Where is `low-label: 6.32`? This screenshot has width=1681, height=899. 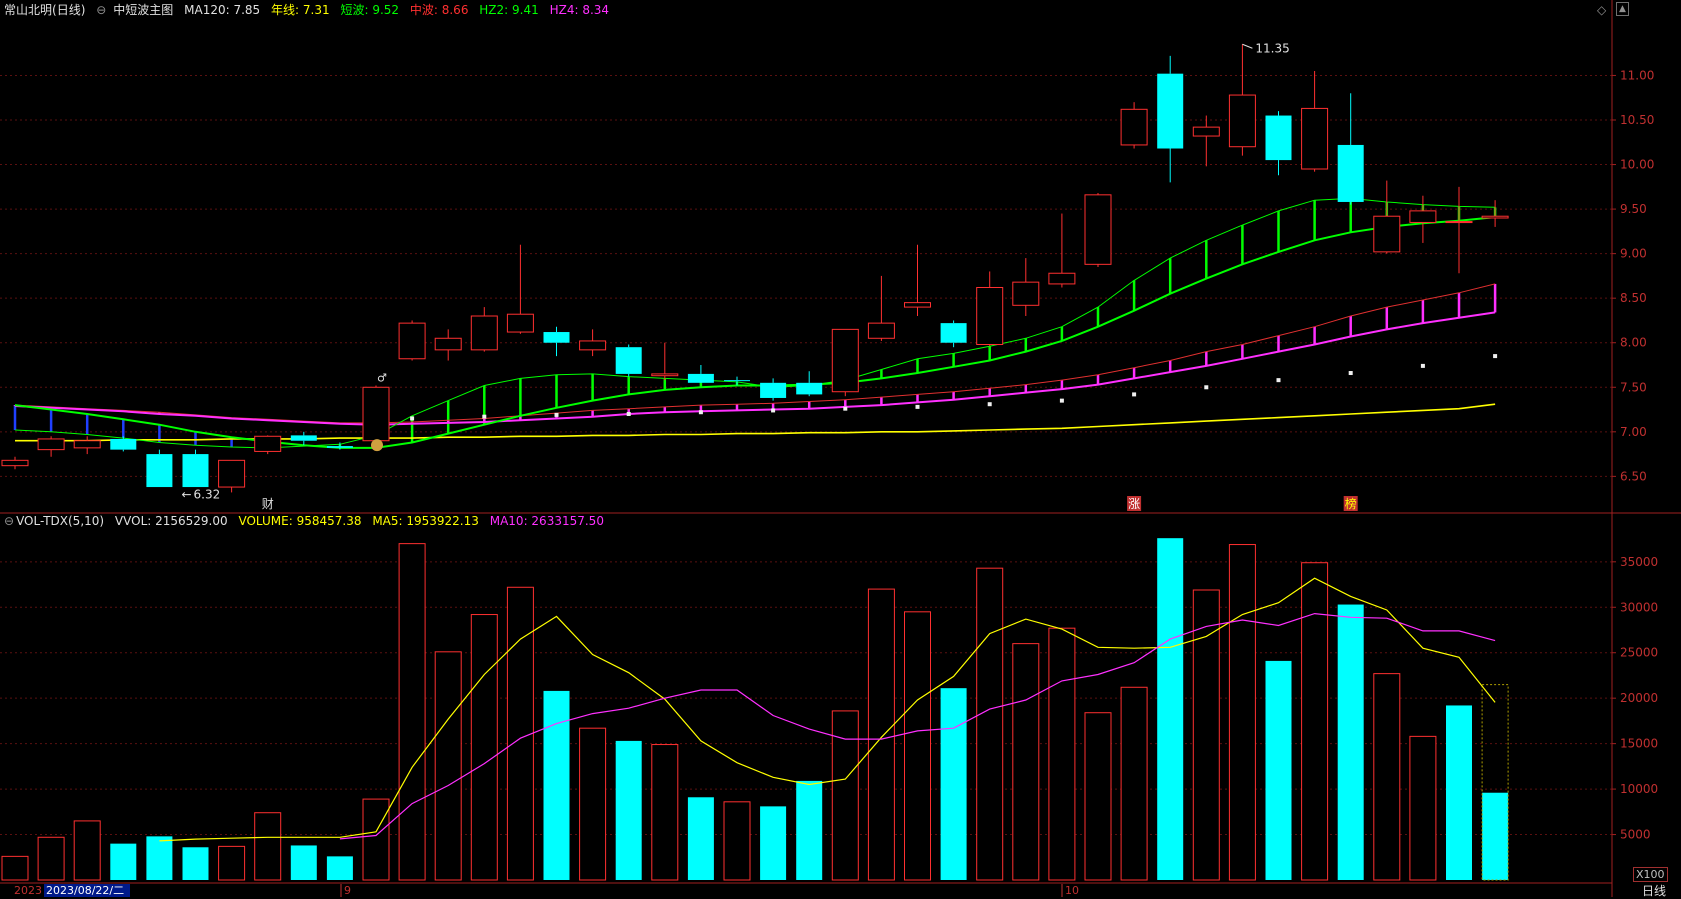 low-label: 6.32 is located at coordinates (207, 494).